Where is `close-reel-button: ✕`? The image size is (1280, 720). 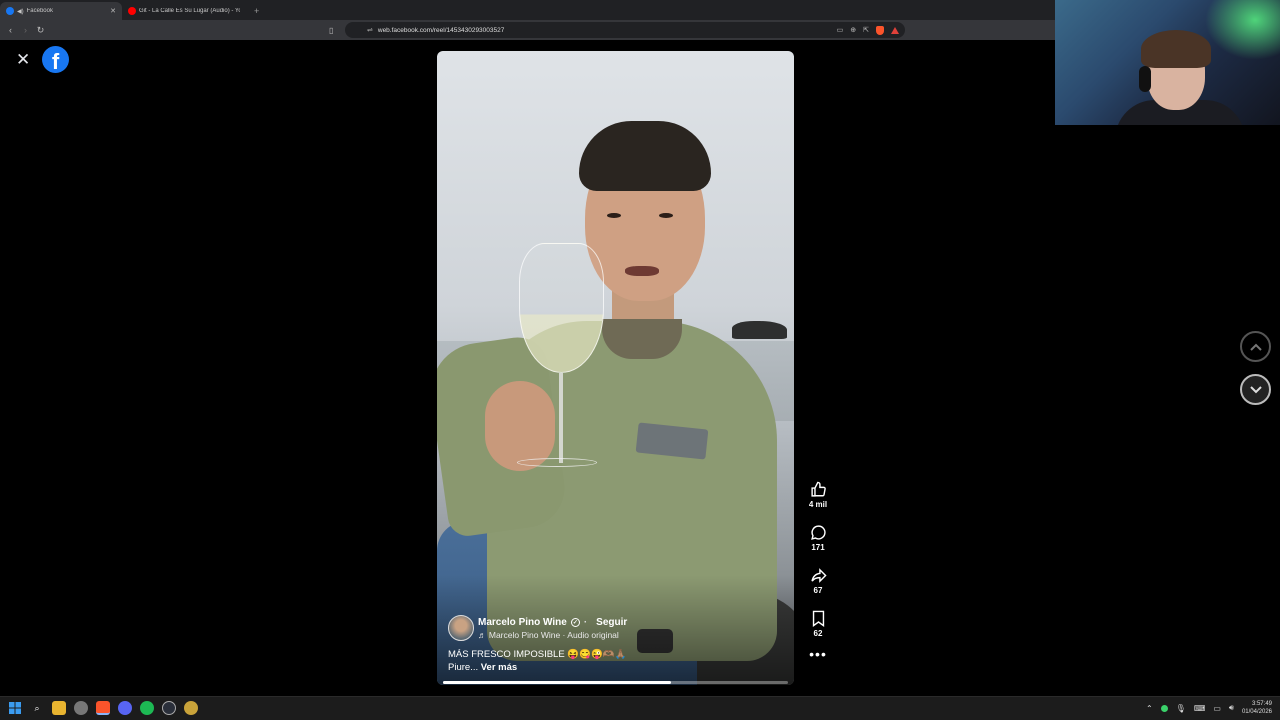
close-reel-button: ✕ is located at coordinates (23, 60).